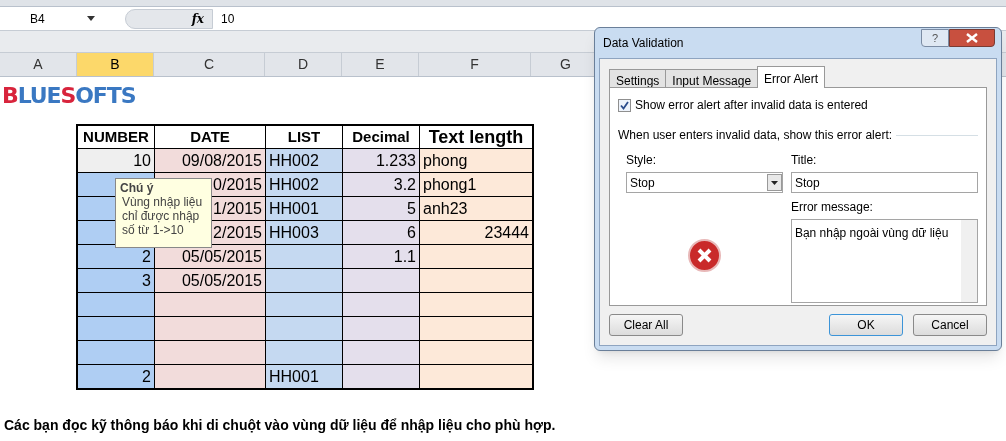 The width and height of the screenshot is (1006, 441). What do you see at coordinates (381, 160) in the screenshot?
I see `table-cell: 1.233` at bounding box center [381, 160].